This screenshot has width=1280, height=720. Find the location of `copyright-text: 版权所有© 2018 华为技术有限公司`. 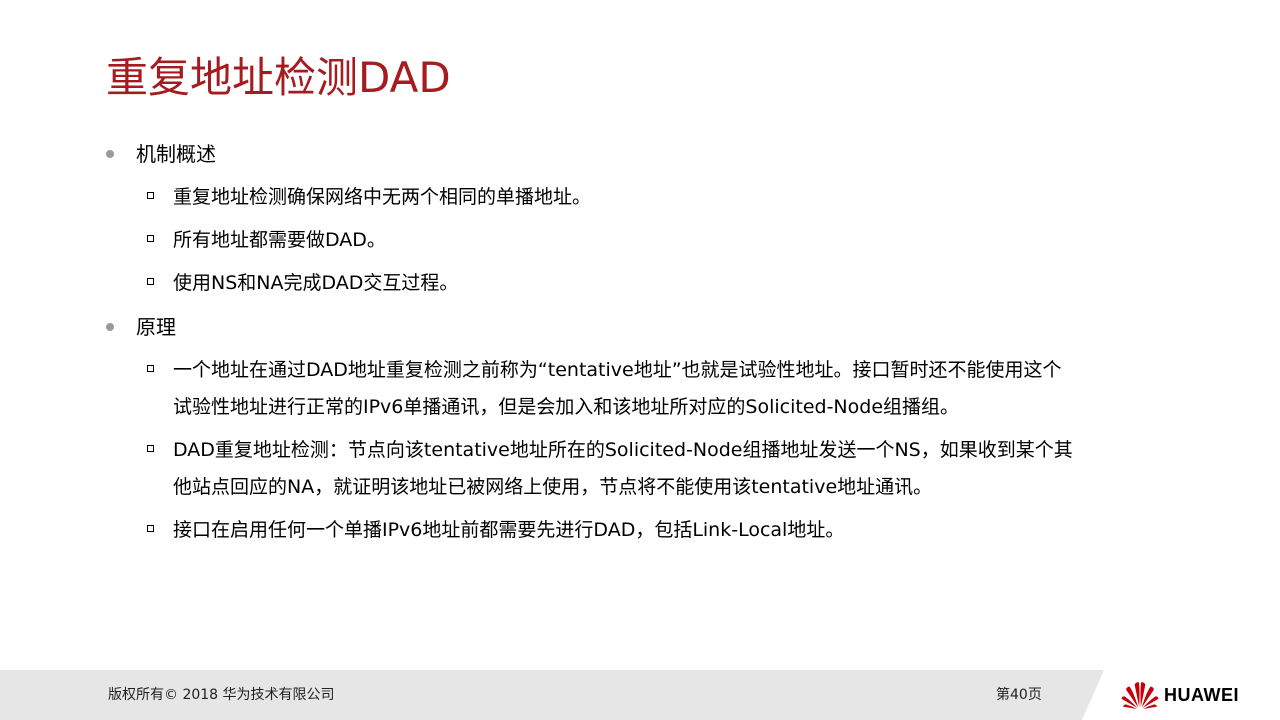

copyright-text: 版权所有© 2018 华为技术有限公司 is located at coordinates (221, 695).